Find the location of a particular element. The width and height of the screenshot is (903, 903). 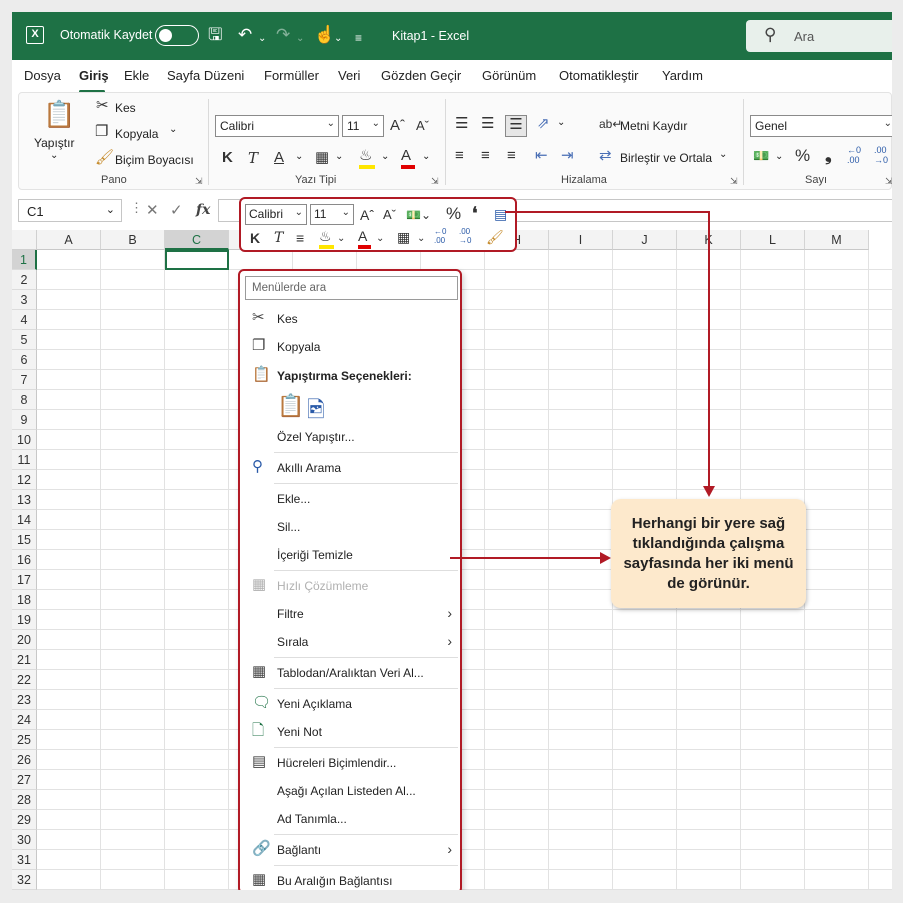

touch-dropdown-icon: ⌄ is located at coordinates (338, 39).